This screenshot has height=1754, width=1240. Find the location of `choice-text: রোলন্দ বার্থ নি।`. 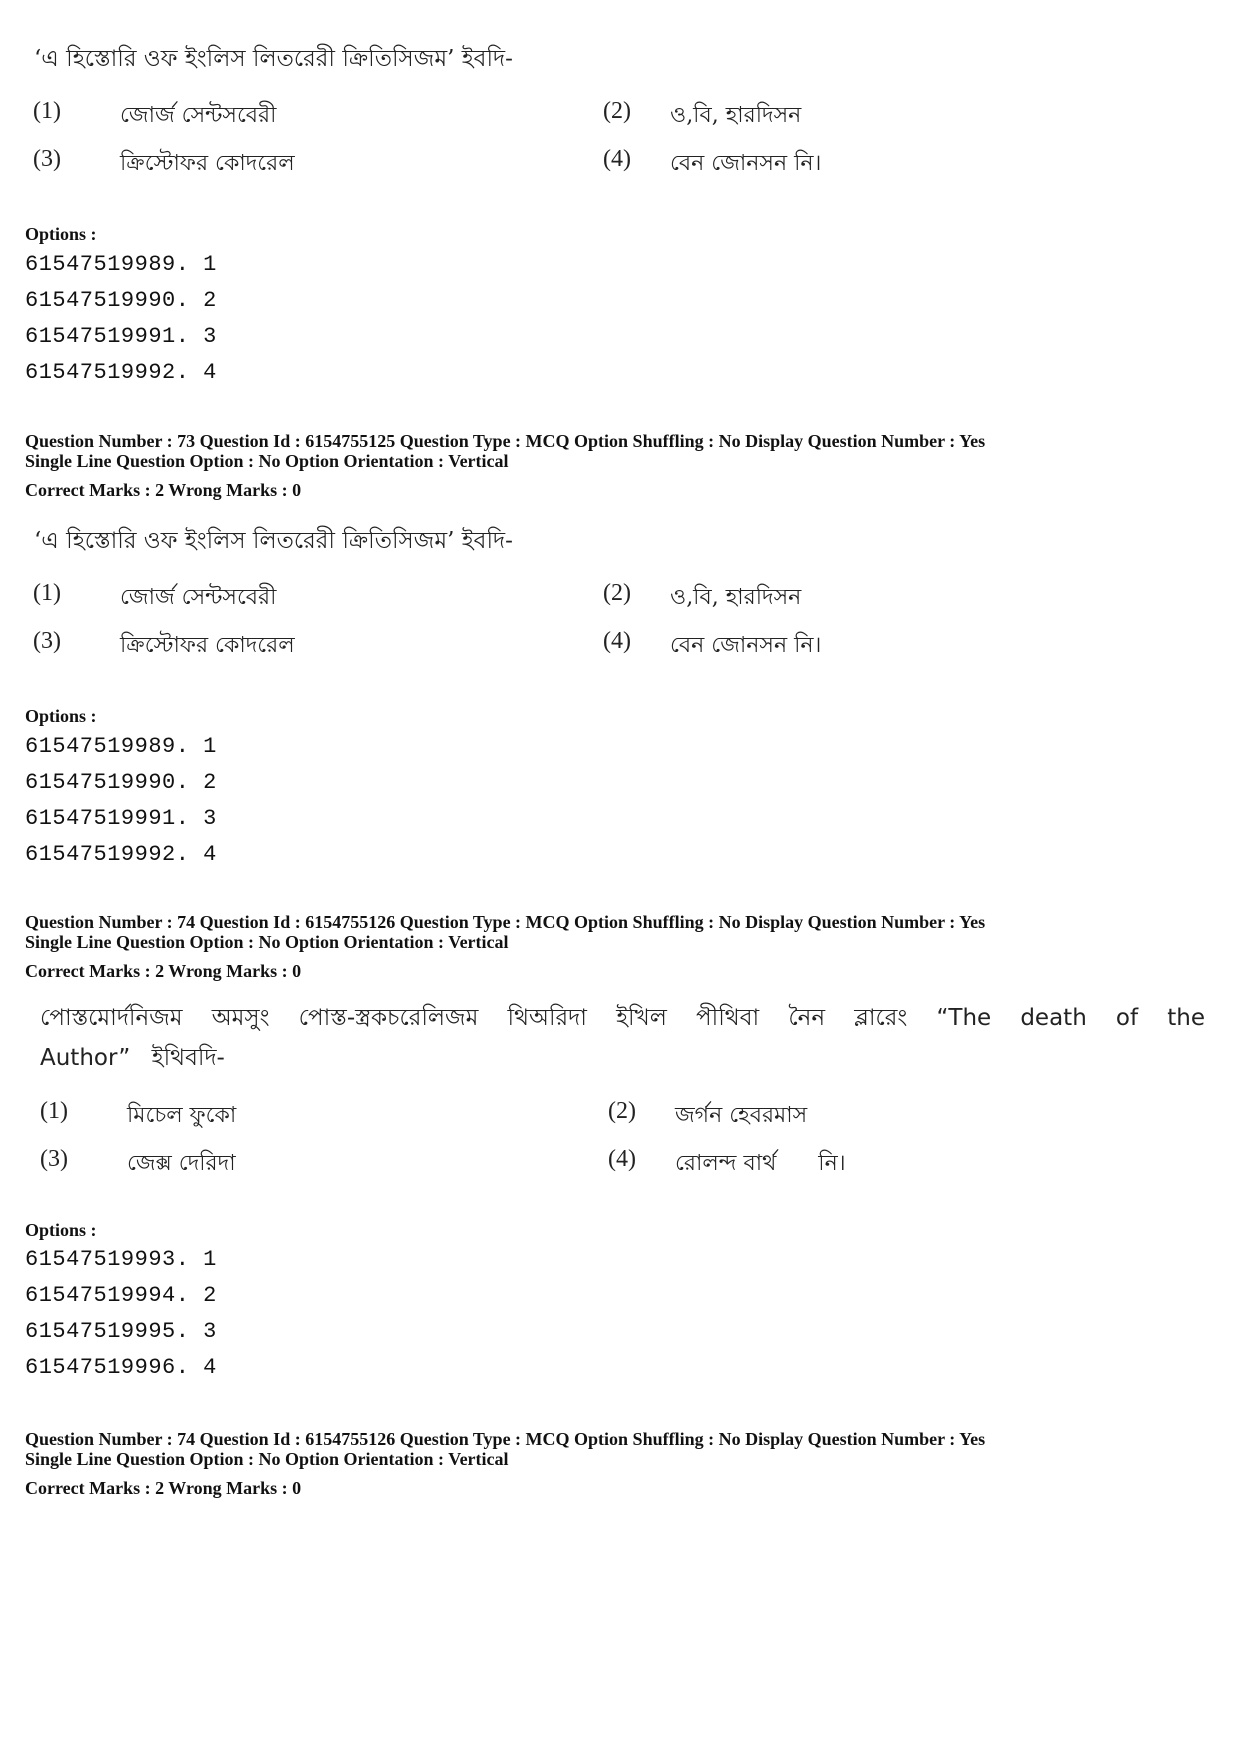

choice-text: রোলন্দ বার্থ নি। is located at coordinates (760, 1163).